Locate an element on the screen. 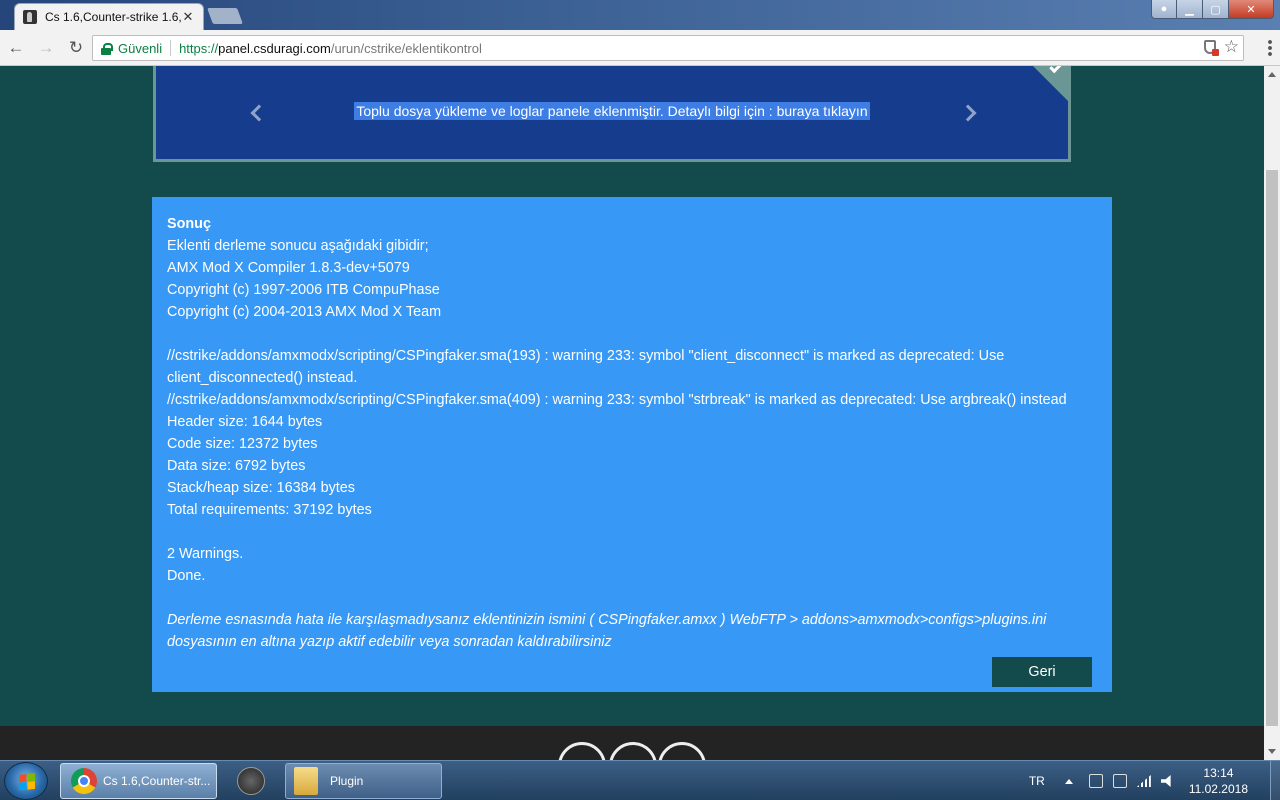 The width and height of the screenshot is (1280, 800). scroll-up-icon is located at coordinates (1272, 74).